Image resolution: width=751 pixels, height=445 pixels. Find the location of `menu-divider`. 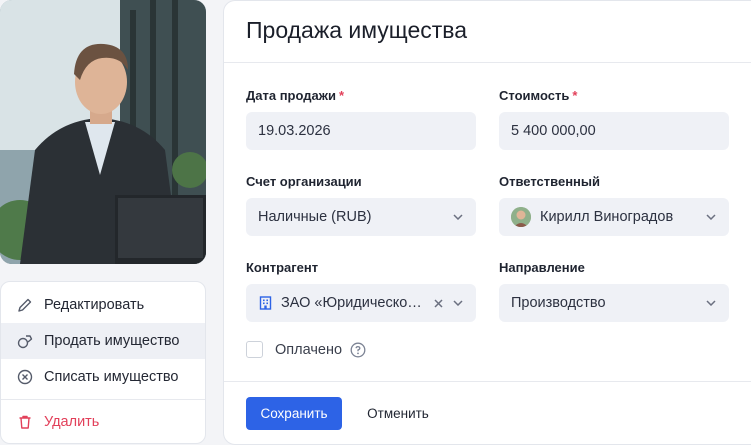

menu-divider is located at coordinates (103, 399).